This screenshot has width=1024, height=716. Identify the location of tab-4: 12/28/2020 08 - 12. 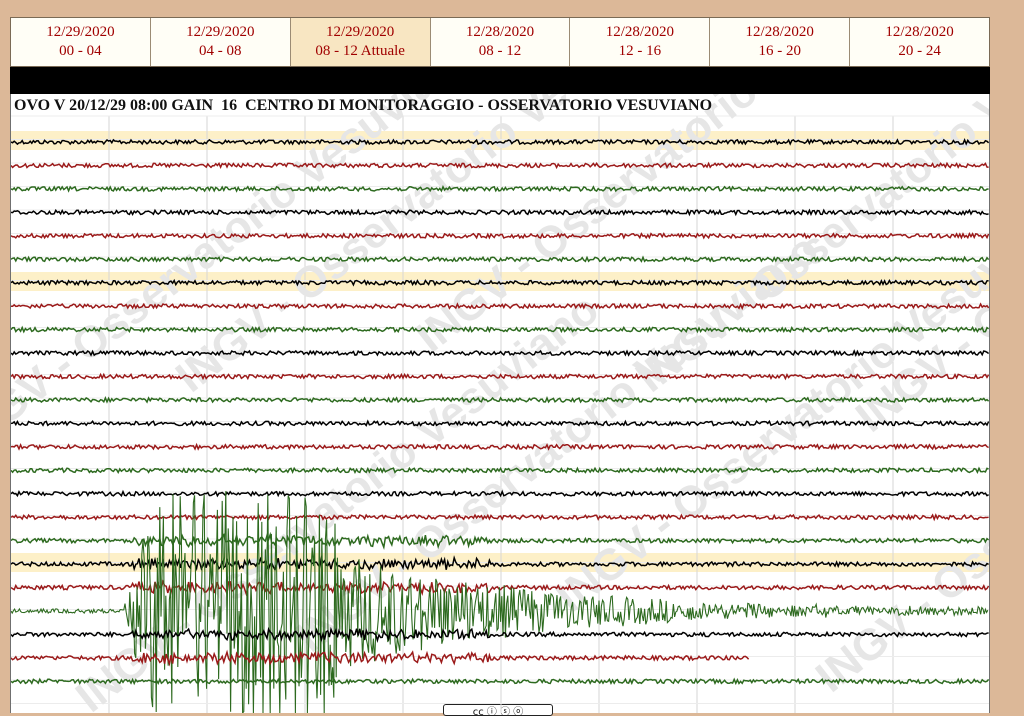
(500, 42).